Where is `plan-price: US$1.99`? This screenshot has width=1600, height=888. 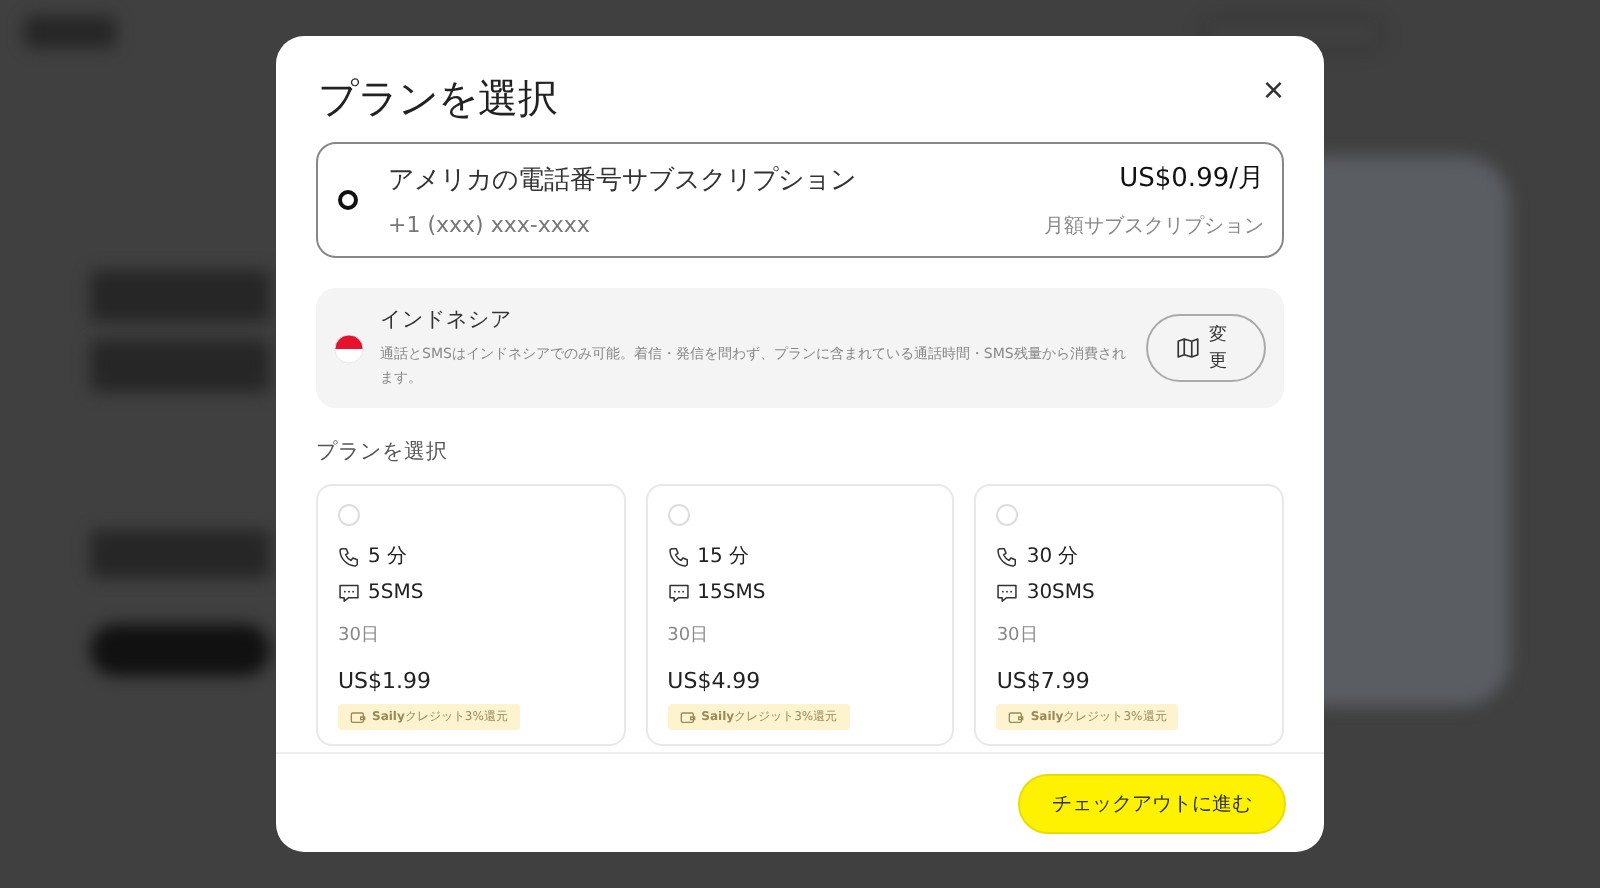 plan-price: US$1.99 is located at coordinates (386, 681).